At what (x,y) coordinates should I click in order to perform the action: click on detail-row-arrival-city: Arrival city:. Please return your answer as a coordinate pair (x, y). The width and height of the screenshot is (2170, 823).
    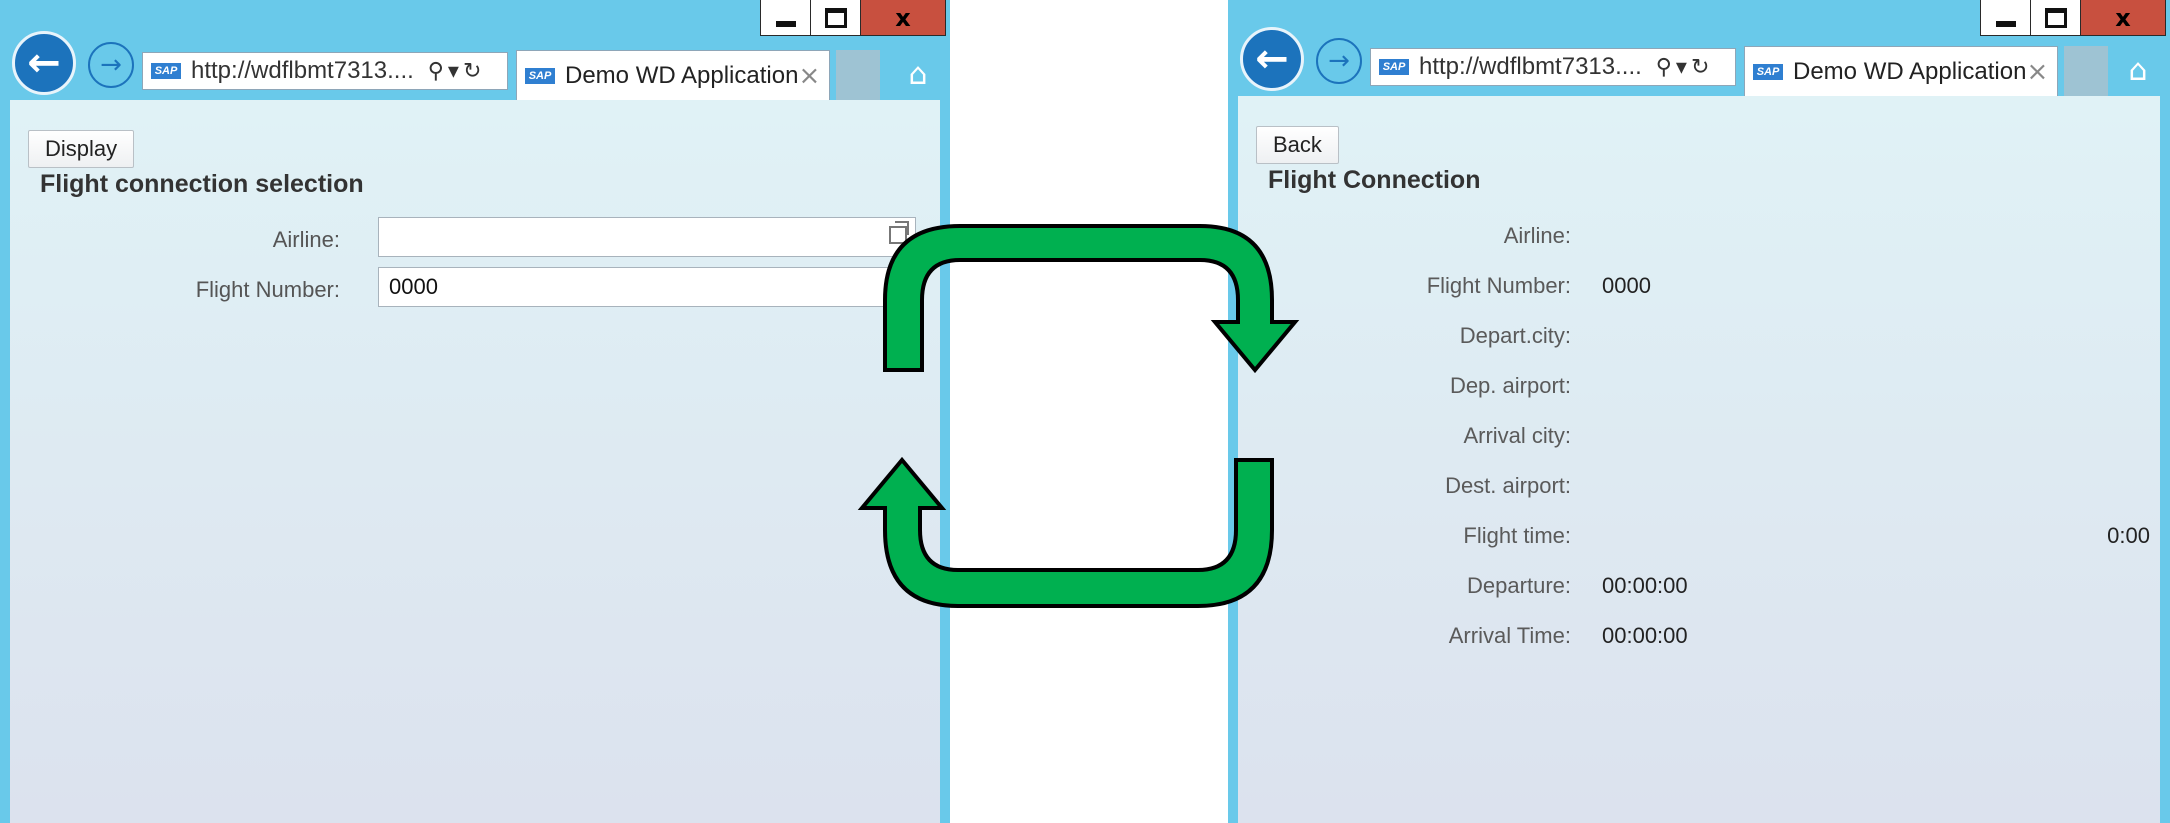
    Looking at the image, I should click on (1699, 438).